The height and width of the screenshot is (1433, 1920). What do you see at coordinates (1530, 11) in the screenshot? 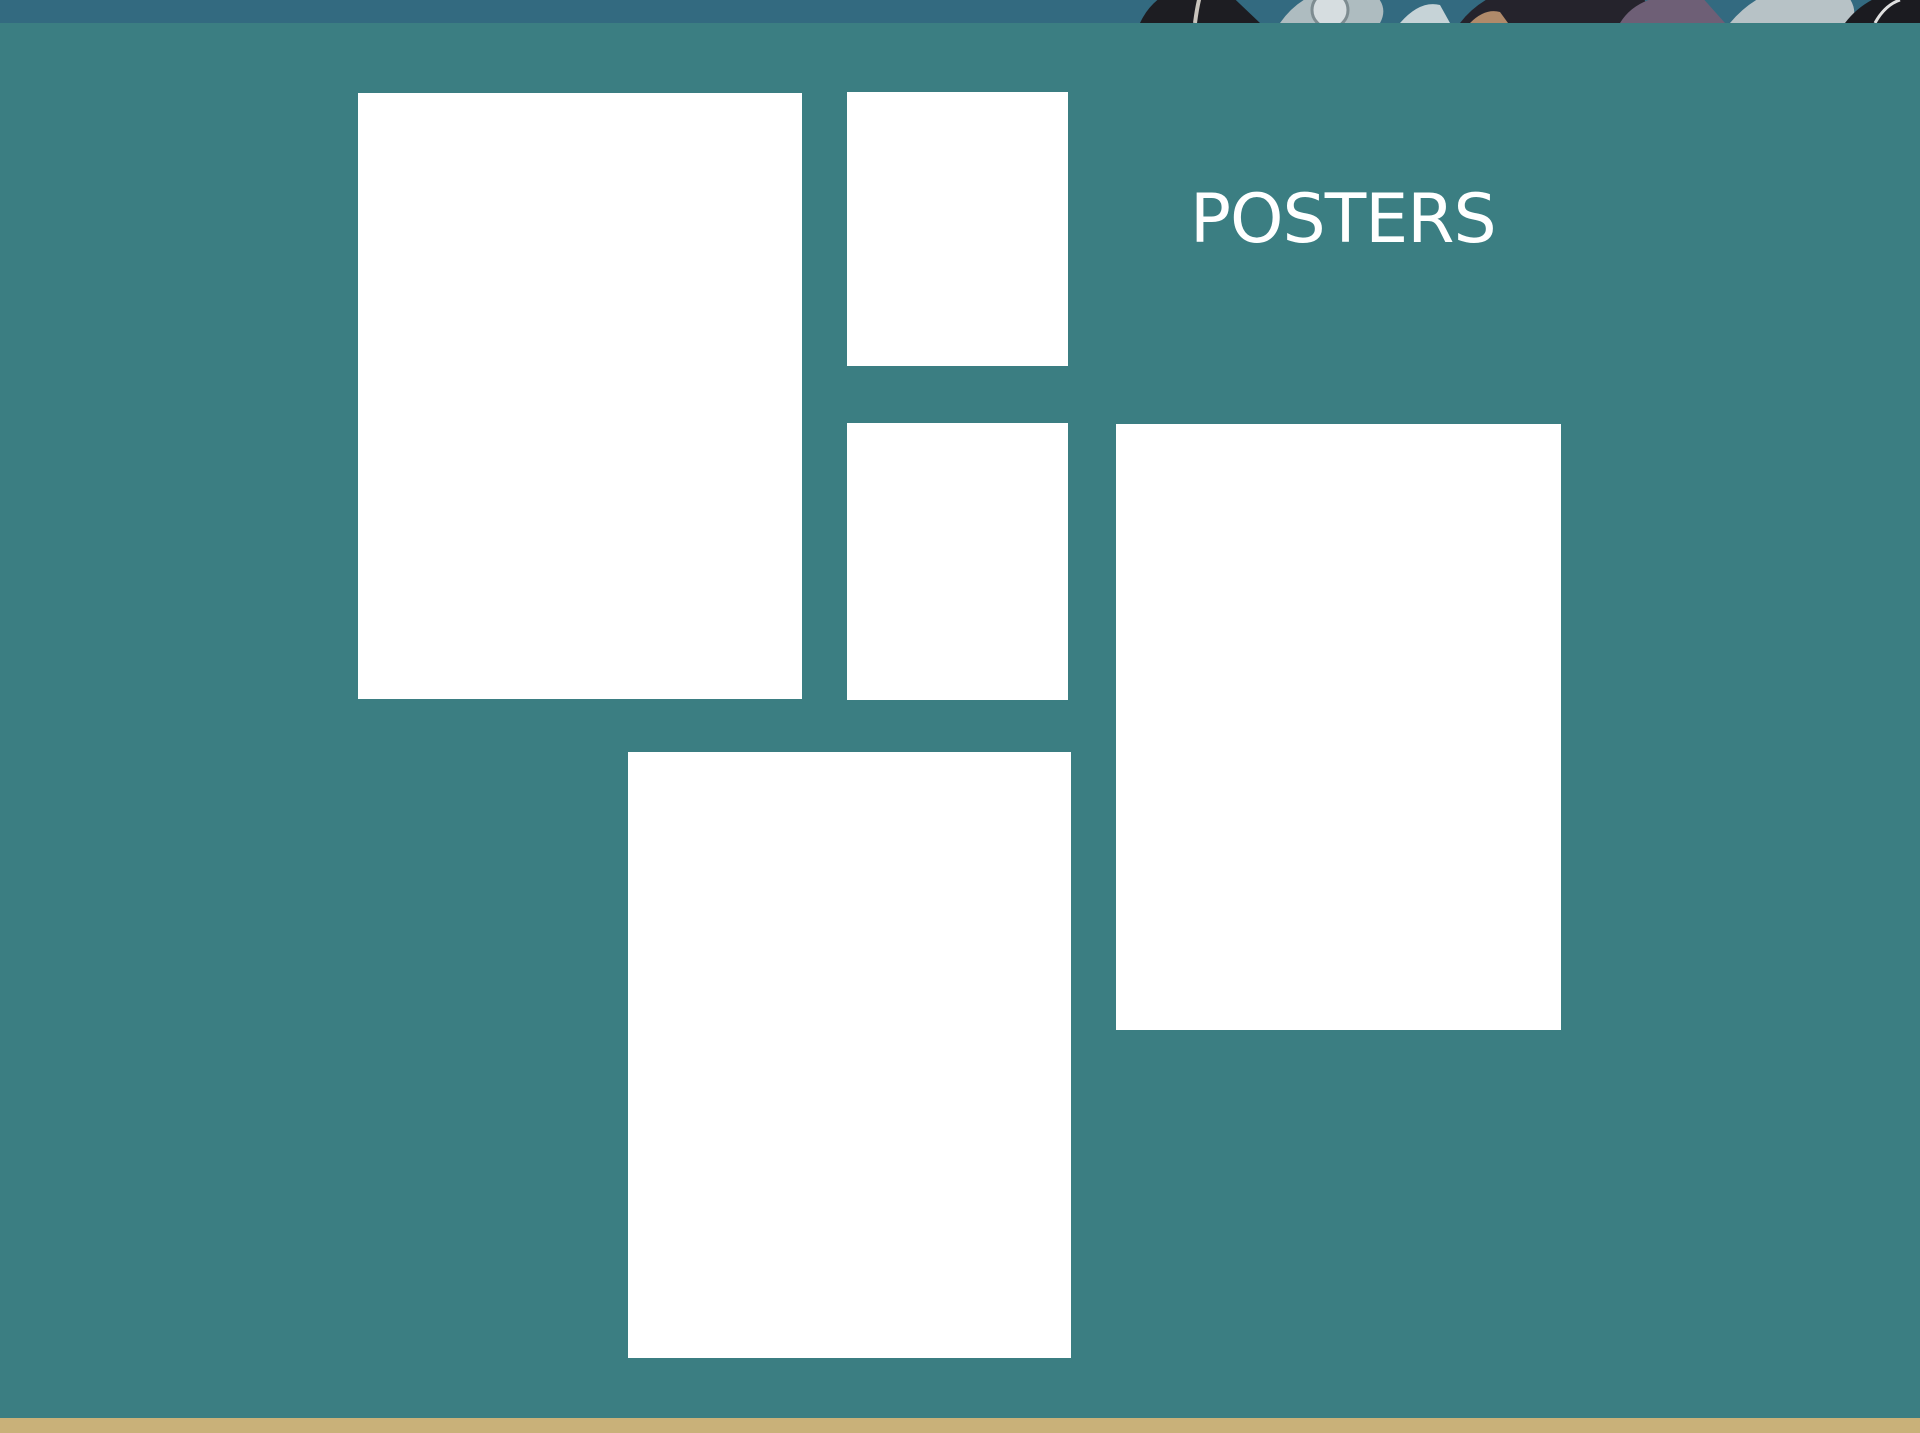
I see `banner-artwork-icon` at bounding box center [1530, 11].